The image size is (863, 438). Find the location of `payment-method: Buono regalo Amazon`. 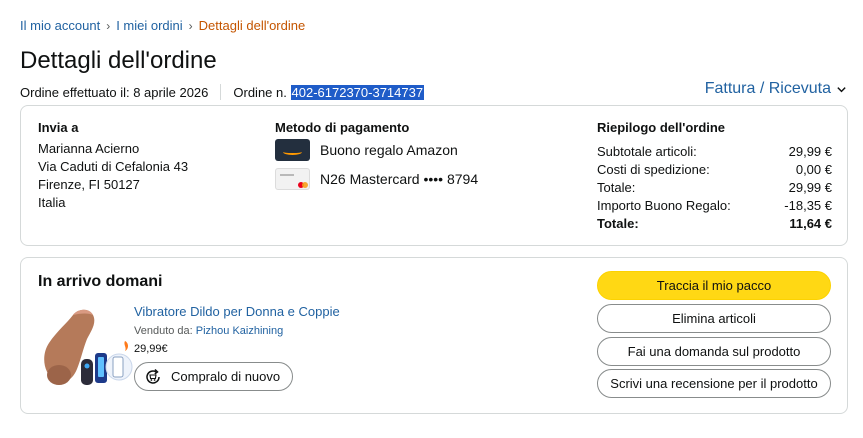

payment-method: Buono regalo Amazon is located at coordinates (366, 150).